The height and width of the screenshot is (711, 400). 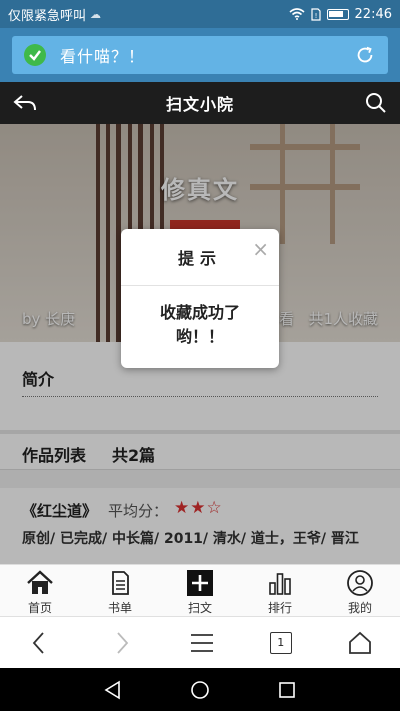 I want to click on back-icon, so click(x=25, y=103).